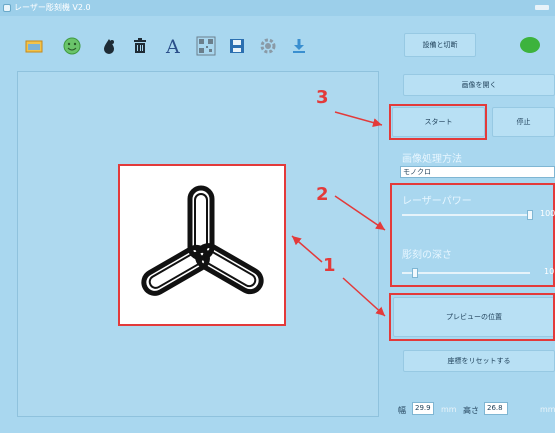 This screenshot has height=433, width=555. I want to click on annotation-label-1: 1, so click(329, 265).